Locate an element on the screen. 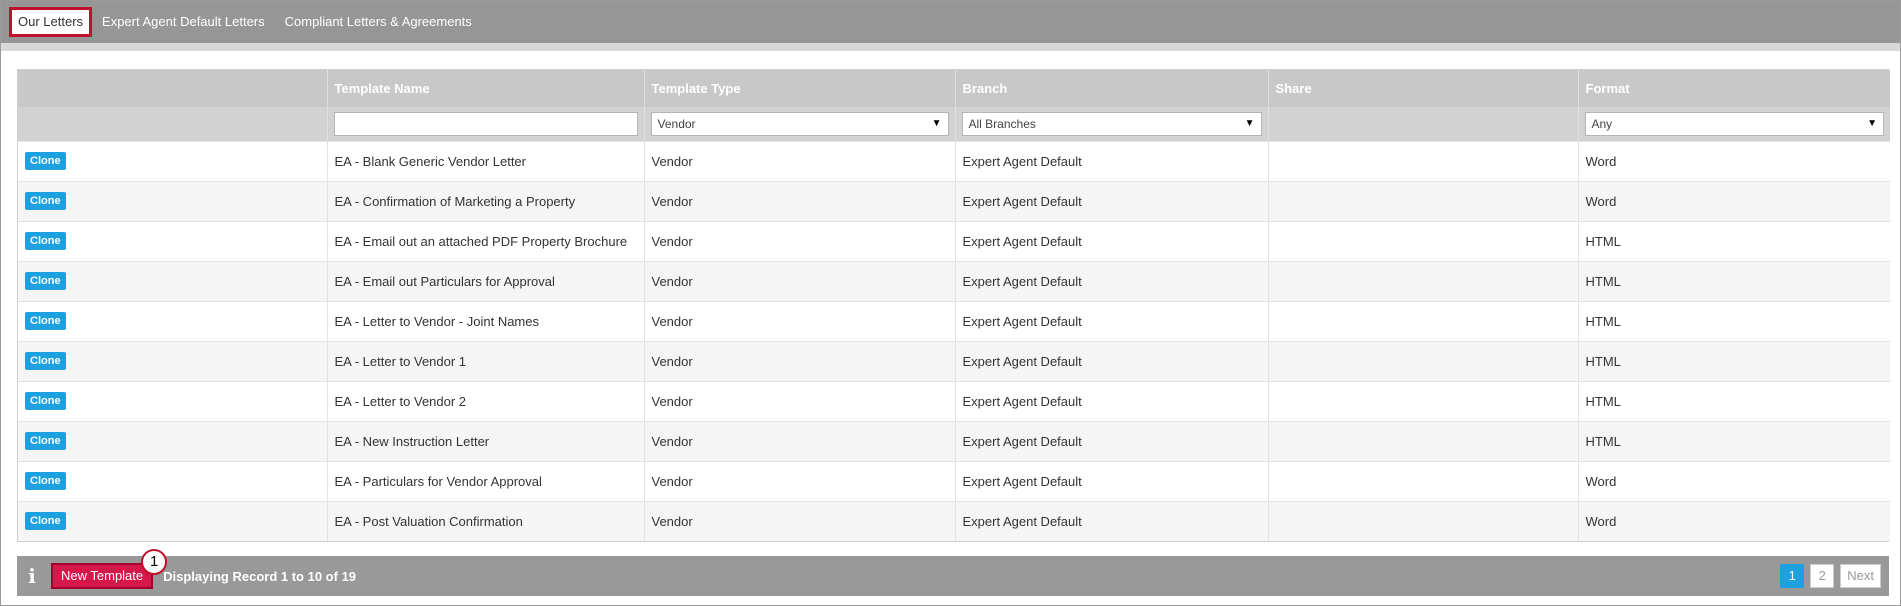  tab-expert-agent-default-letters: Expert Agent Default Letters is located at coordinates (183, 22).